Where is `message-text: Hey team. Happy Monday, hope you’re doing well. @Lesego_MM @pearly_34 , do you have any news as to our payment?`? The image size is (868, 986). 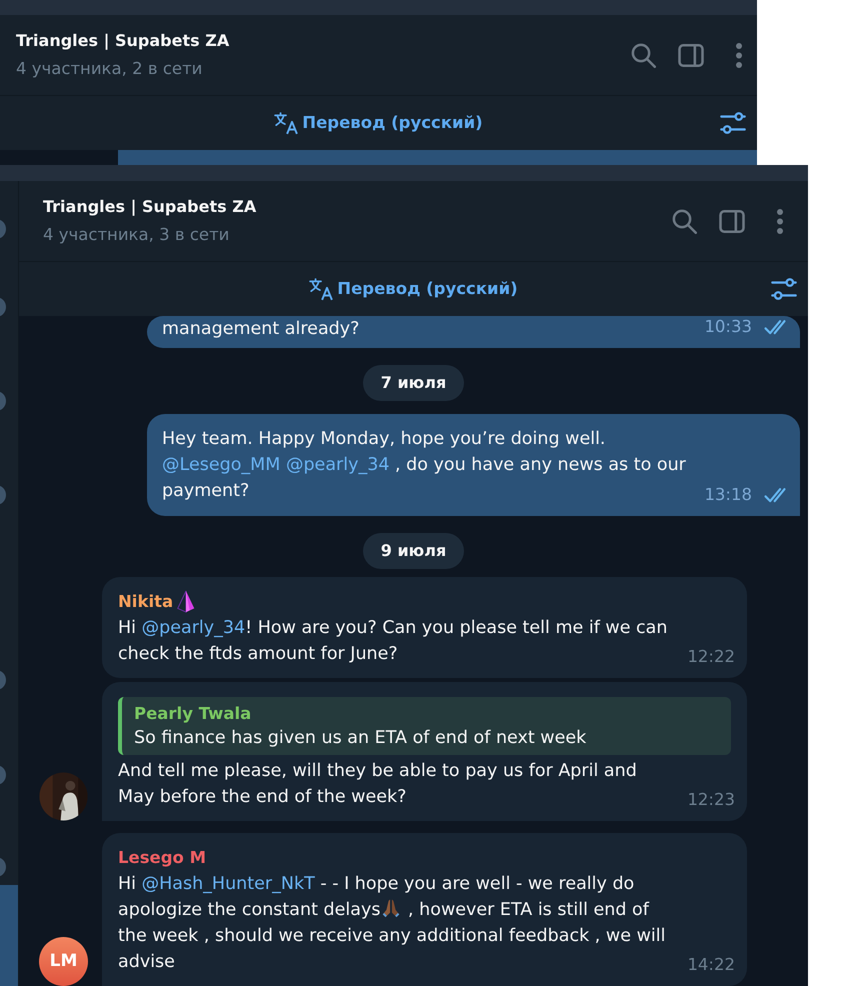 message-text: Hey team. Happy Monday, hope you’re doing well. @Lesego_MM @pearly_34 , do you have any news as to our payment? is located at coordinates (424, 465).